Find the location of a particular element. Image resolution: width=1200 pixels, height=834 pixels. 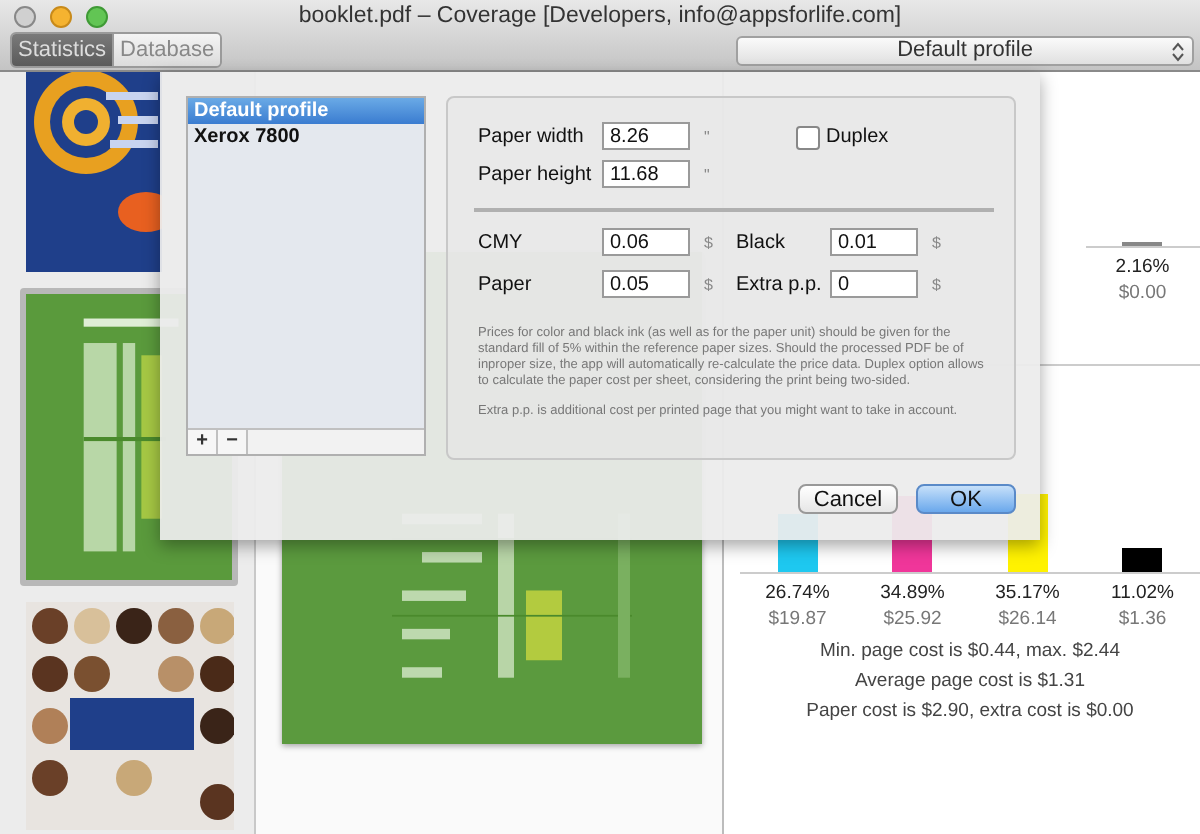

input-field: 0 is located at coordinates (874, 284).